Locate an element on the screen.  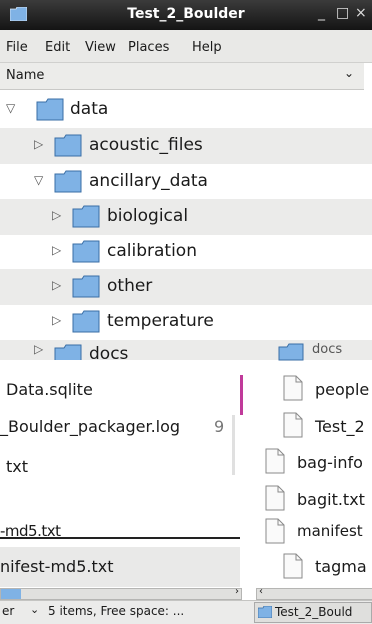
window-title: Test_2_Boulder is located at coordinates (186, 14).